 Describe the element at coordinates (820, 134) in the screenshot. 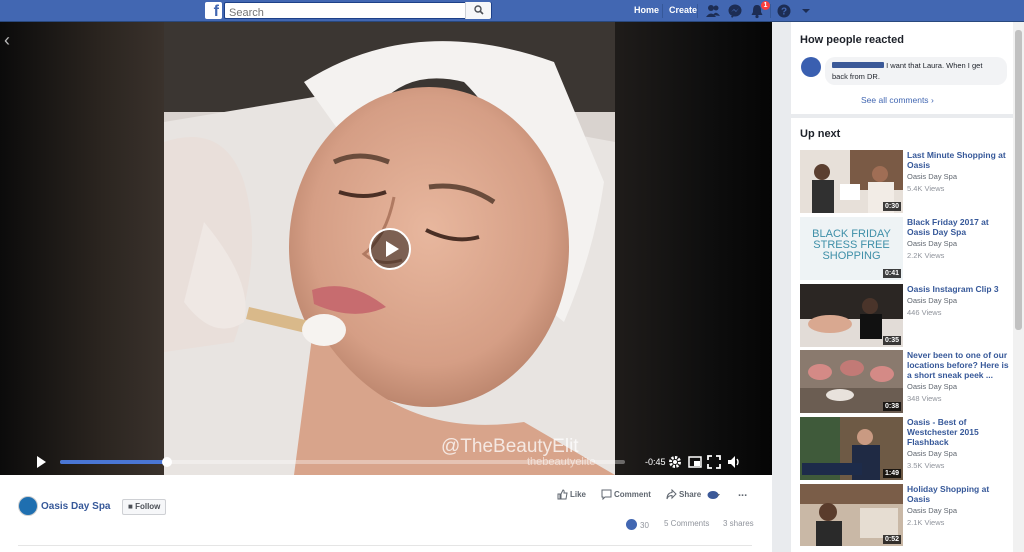

I see `up-next-title: Up next` at that location.